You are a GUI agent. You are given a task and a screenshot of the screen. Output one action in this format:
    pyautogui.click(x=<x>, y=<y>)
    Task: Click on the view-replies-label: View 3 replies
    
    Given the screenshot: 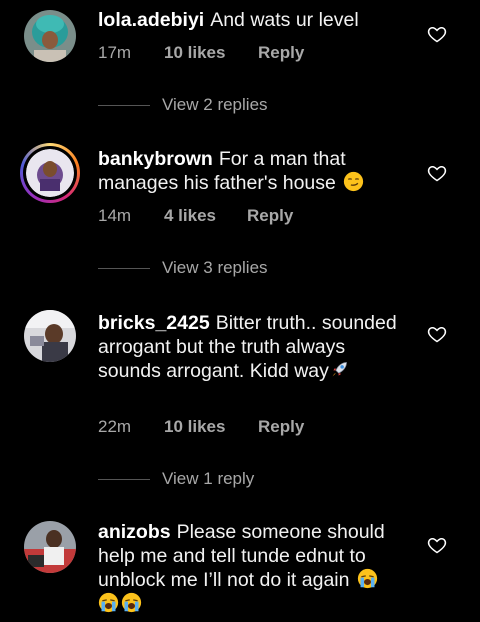 What is the action you would take?
    pyautogui.click(x=215, y=267)
    